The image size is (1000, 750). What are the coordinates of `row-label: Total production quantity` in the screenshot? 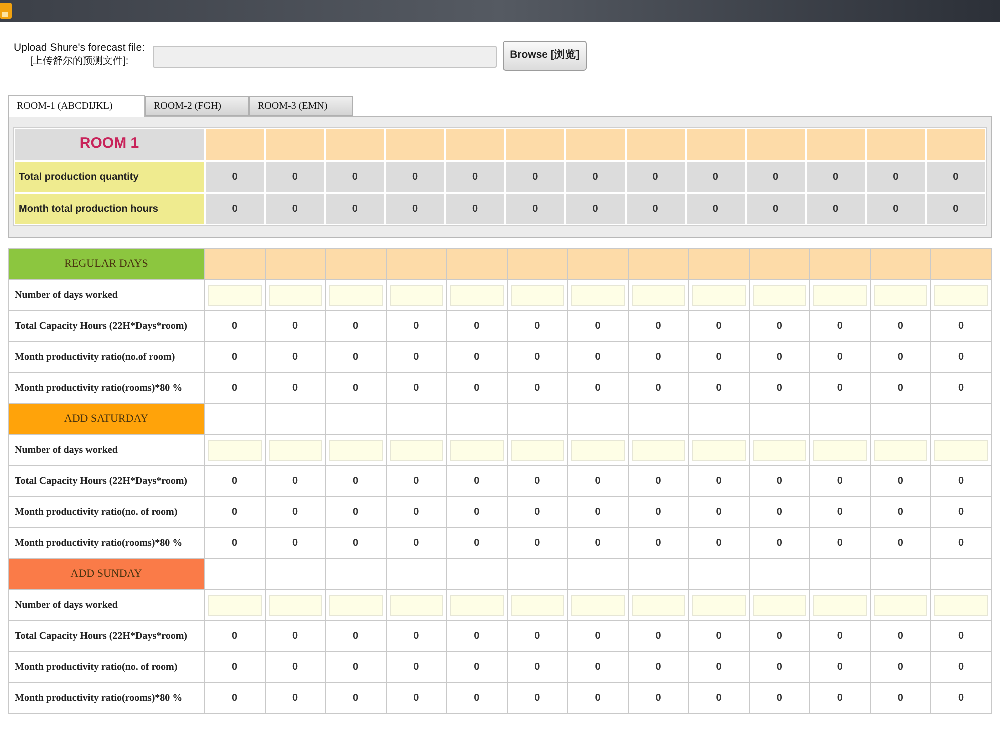 It's located at (109, 177).